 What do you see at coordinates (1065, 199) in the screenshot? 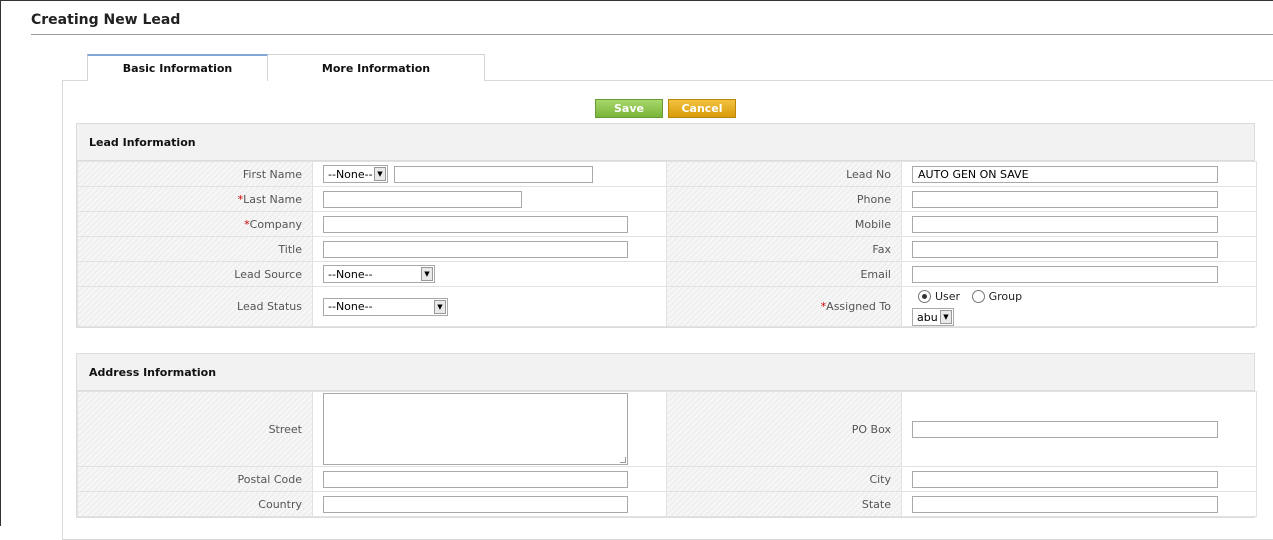
I see `phone-input` at bounding box center [1065, 199].